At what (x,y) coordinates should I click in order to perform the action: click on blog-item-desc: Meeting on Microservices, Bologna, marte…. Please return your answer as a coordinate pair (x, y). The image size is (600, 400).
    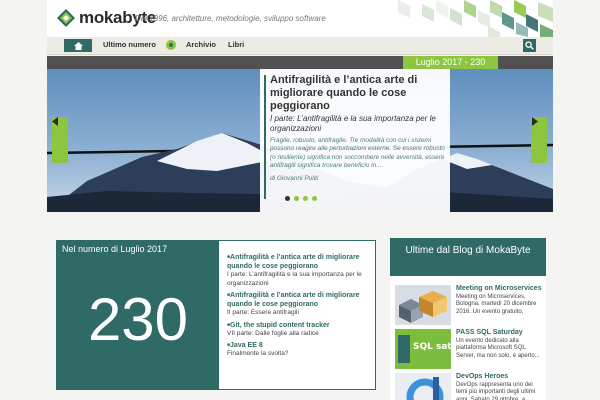
    Looking at the image, I should click on (496, 304).